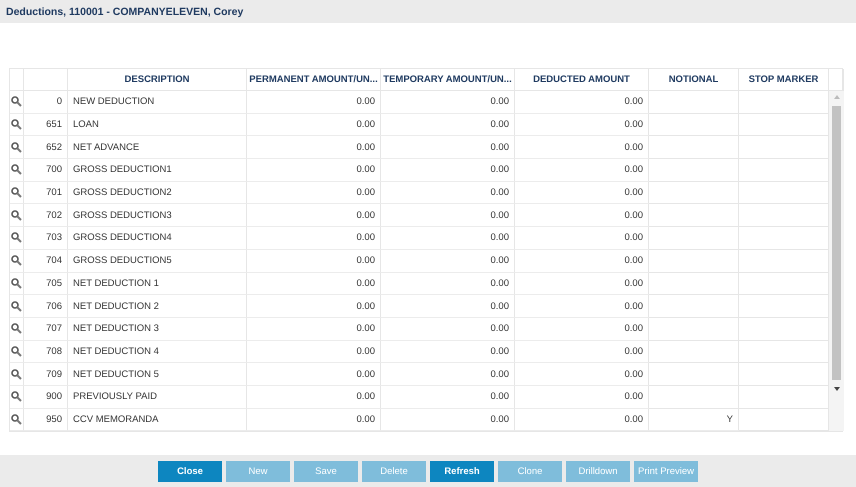 This screenshot has height=487, width=856. What do you see at coordinates (46, 125) in the screenshot?
I see `table-cell: 651` at bounding box center [46, 125].